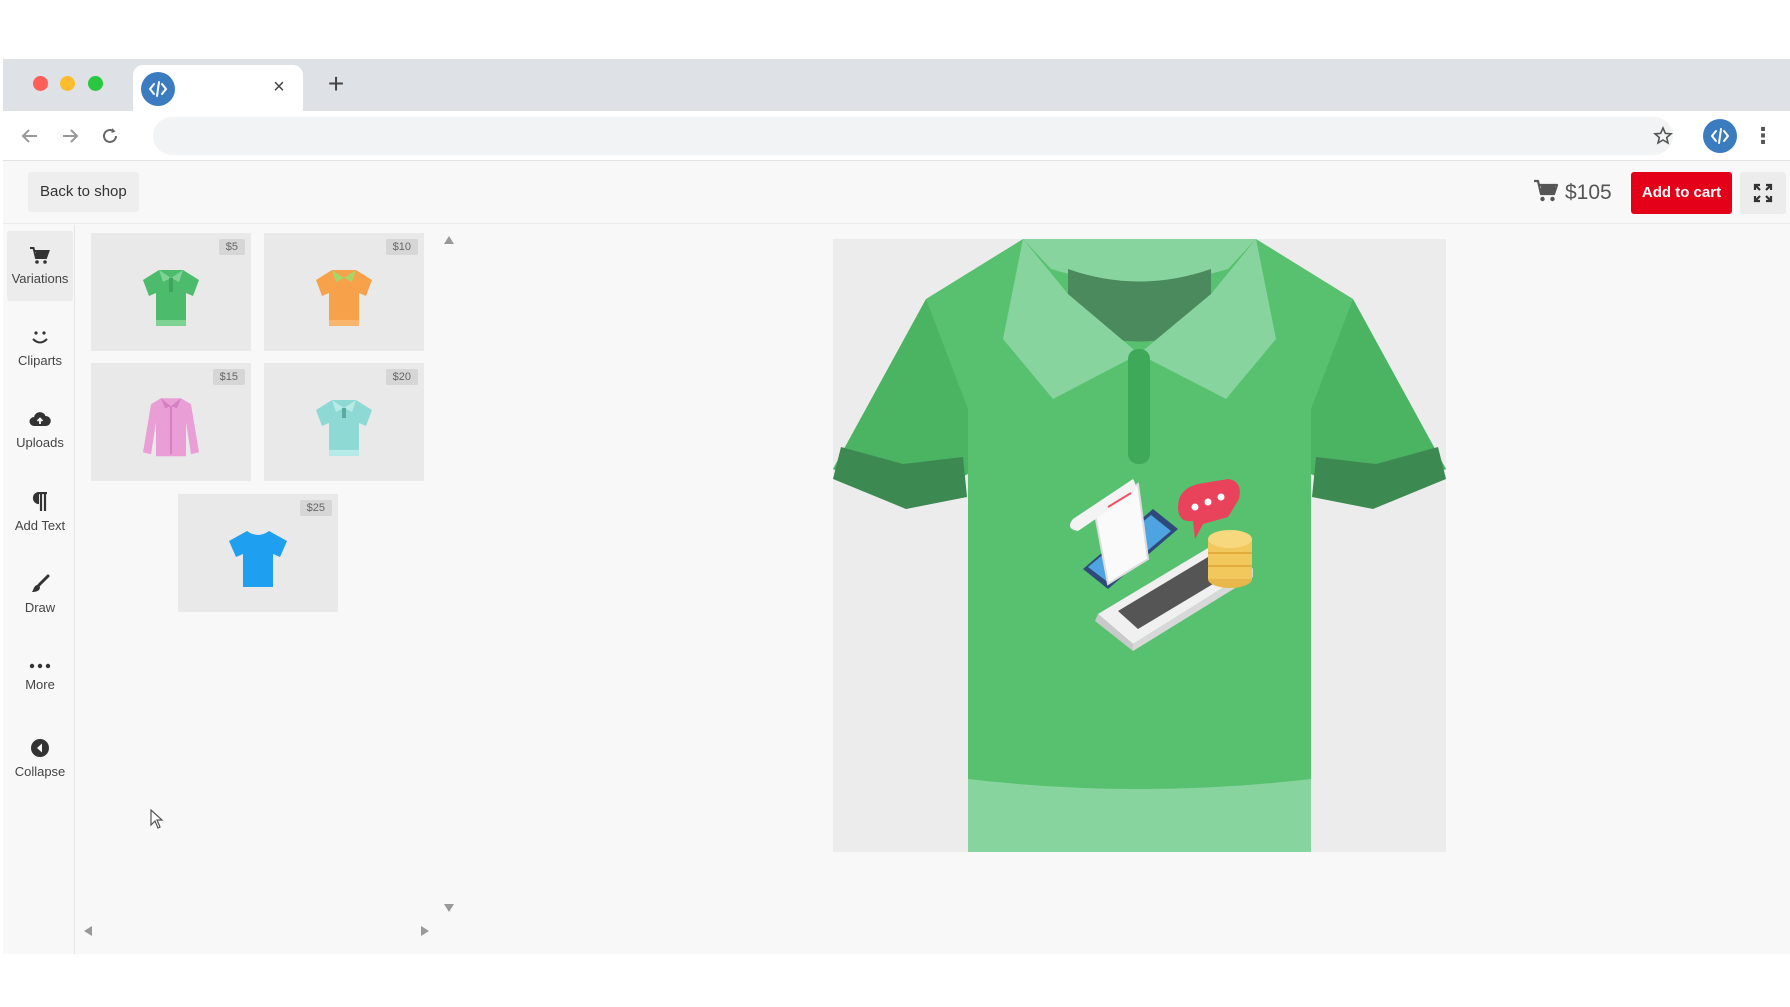 Image resolution: width=1790 pixels, height=1007 pixels. Describe the element at coordinates (40, 594) in the screenshot. I see `sidebar-item-draw: Draw` at that location.